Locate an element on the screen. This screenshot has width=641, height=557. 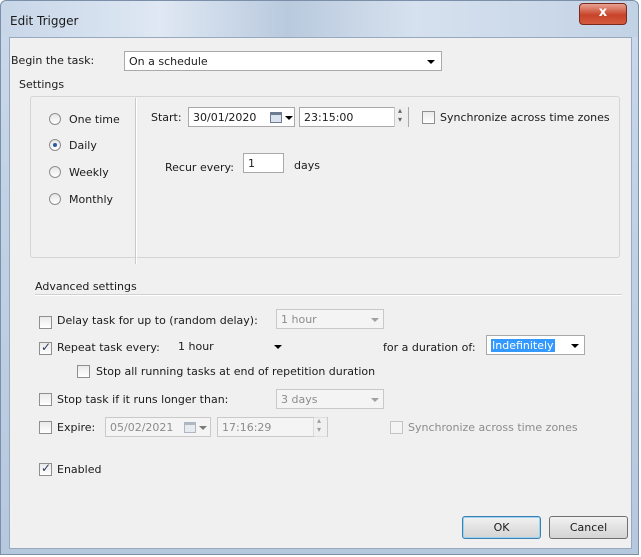
stop-longer-checkbox is located at coordinates (45, 399).